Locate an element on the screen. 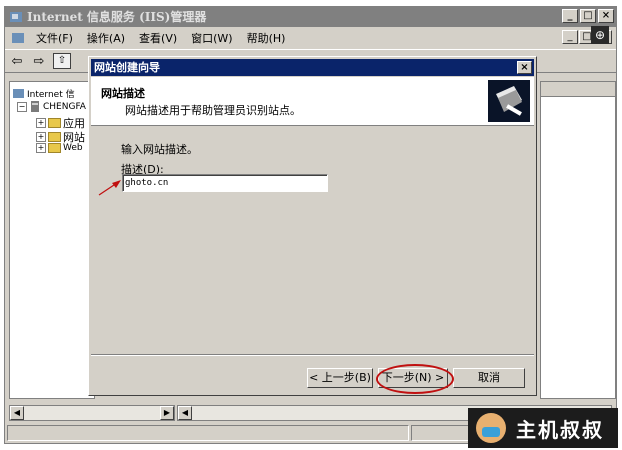 This screenshot has width=622, height=450. up-level-icon: ⇧ is located at coordinates (62, 61).